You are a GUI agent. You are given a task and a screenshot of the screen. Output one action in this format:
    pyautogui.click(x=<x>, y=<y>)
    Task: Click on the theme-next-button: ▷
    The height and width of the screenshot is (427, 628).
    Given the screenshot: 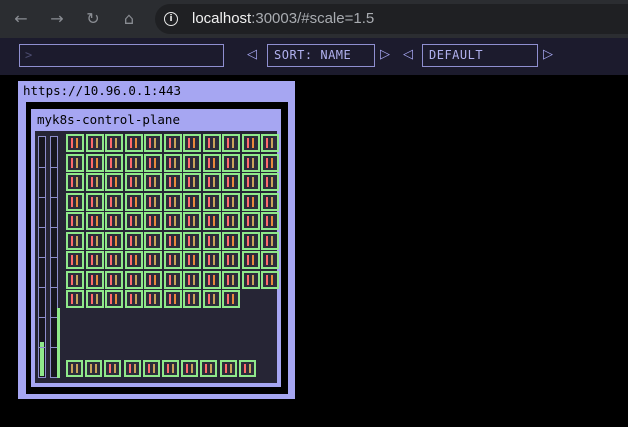 What is the action you would take?
    pyautogui.click(x=548, y=55)
    